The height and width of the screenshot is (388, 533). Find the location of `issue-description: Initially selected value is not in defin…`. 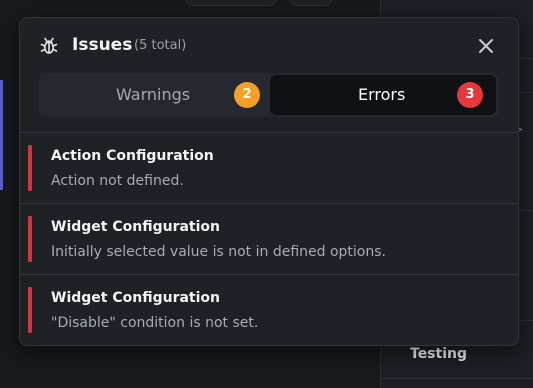

issue-description: Initially selected value is not in defin… is located at coordinates (218, 252).